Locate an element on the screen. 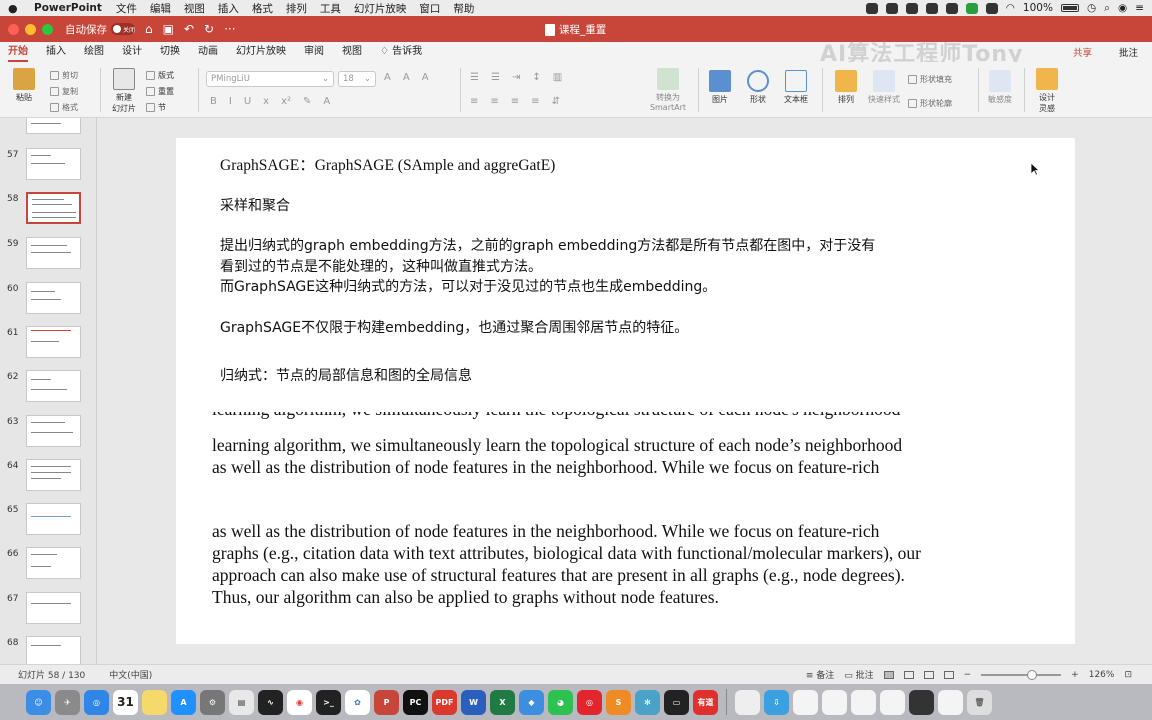  menu-file: 文件 is located at coordinates (126, 8).